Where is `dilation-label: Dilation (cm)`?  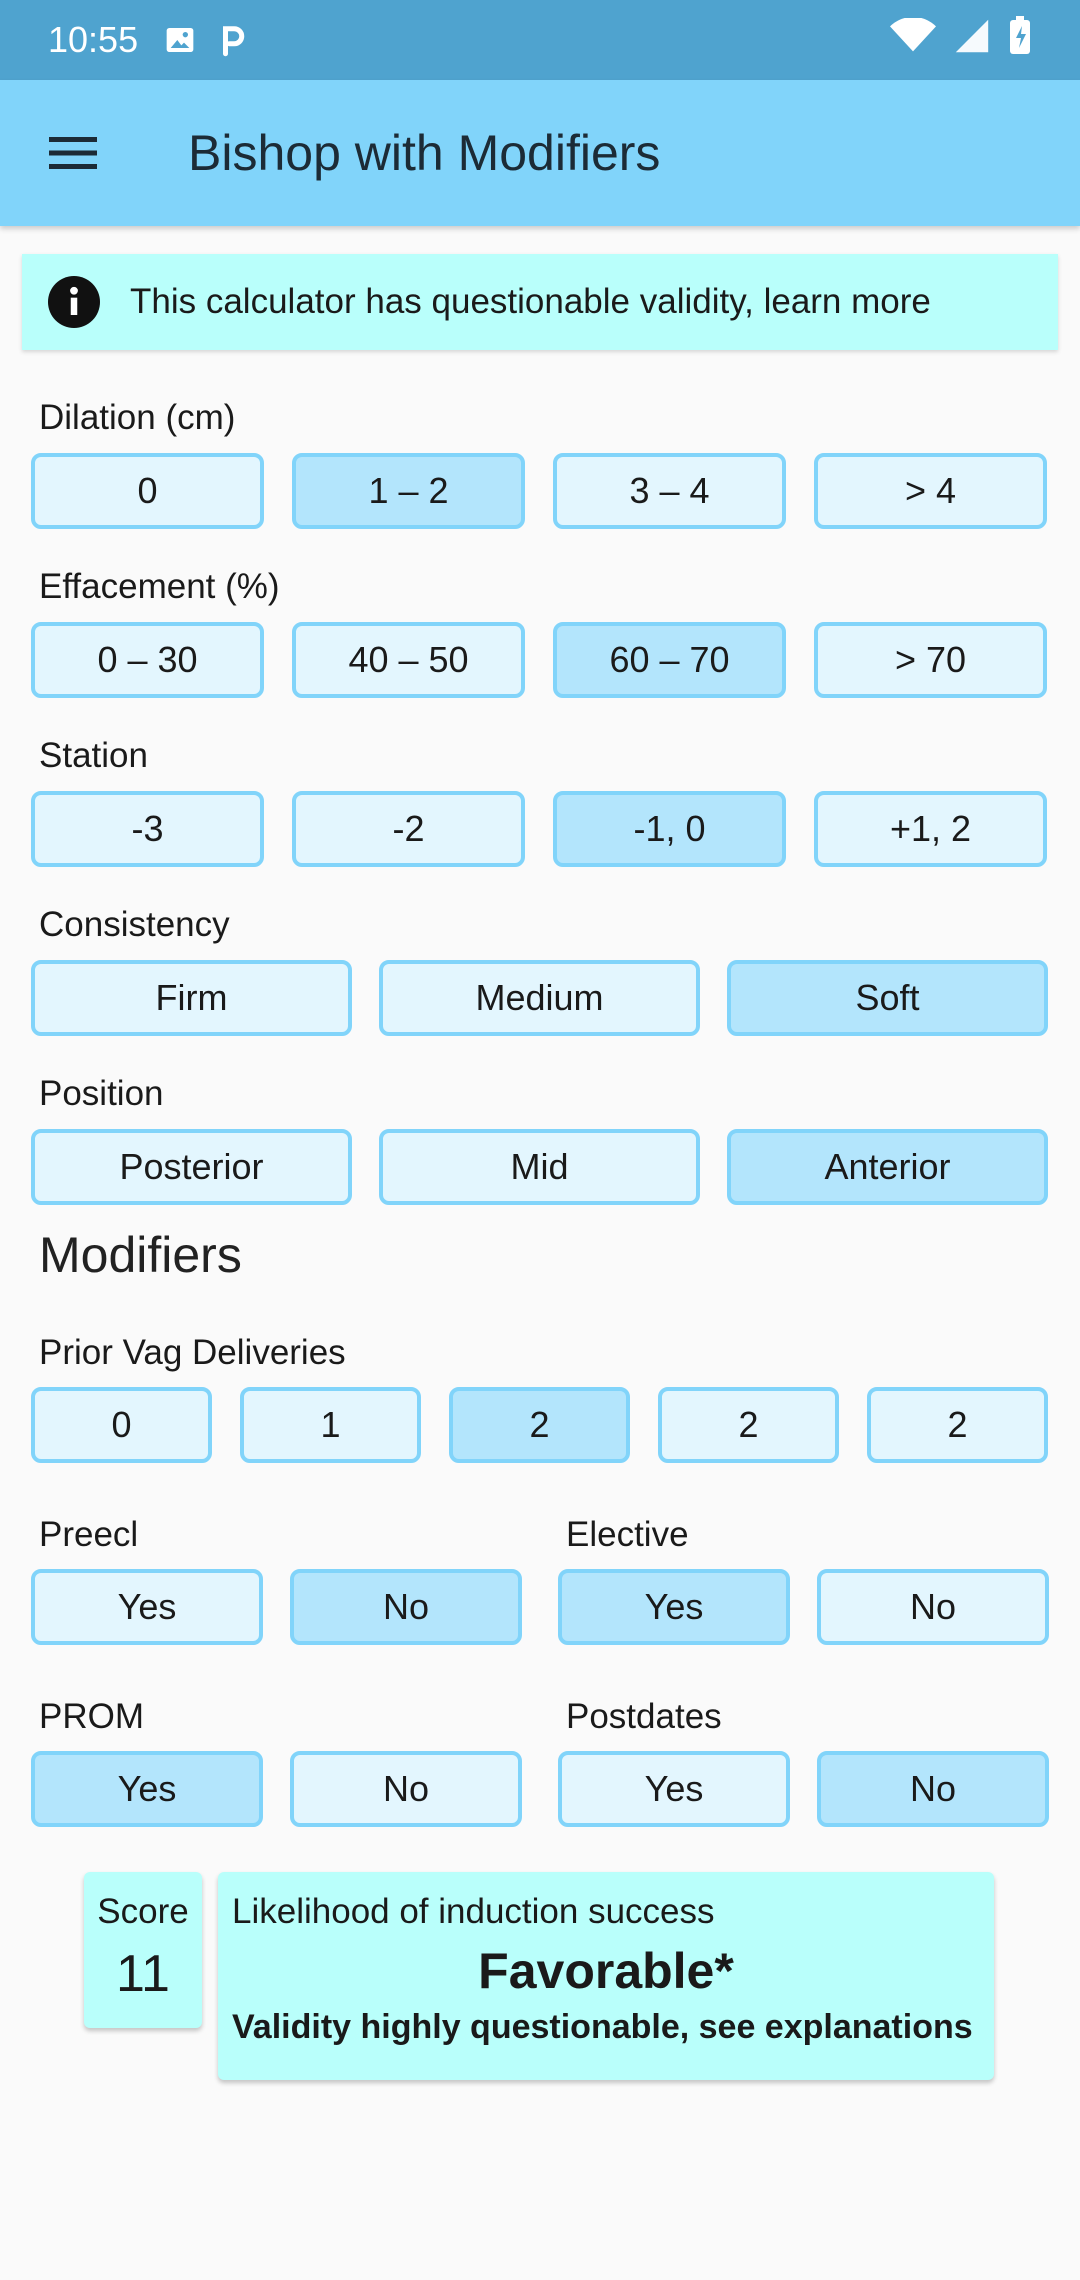
dilation-label: Dilation (cm) is located at coordinates (137, 417).